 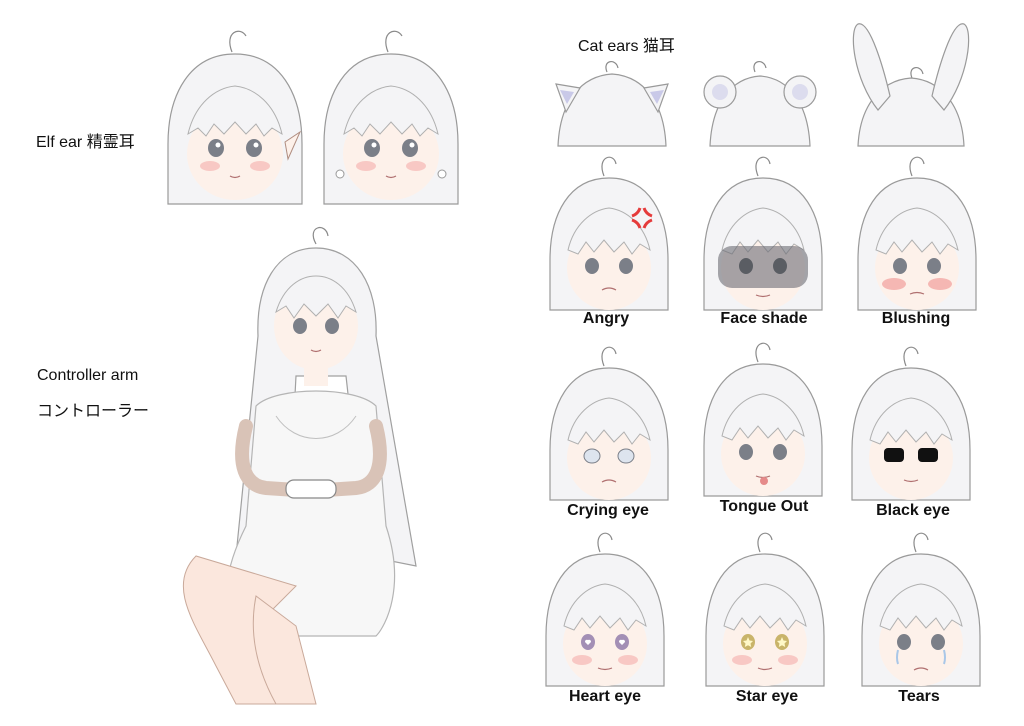 I want to click on cat-ears-head, so click(x=612, y=104).